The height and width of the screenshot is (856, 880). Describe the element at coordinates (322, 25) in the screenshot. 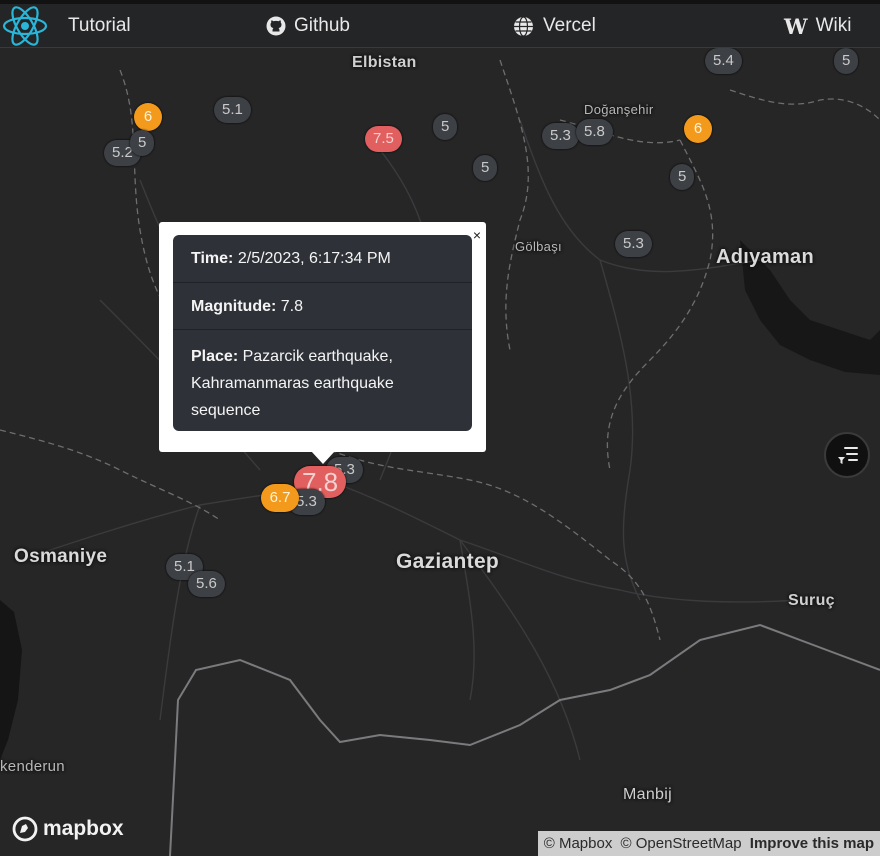

I see `nav-github-label: Github` at that location.